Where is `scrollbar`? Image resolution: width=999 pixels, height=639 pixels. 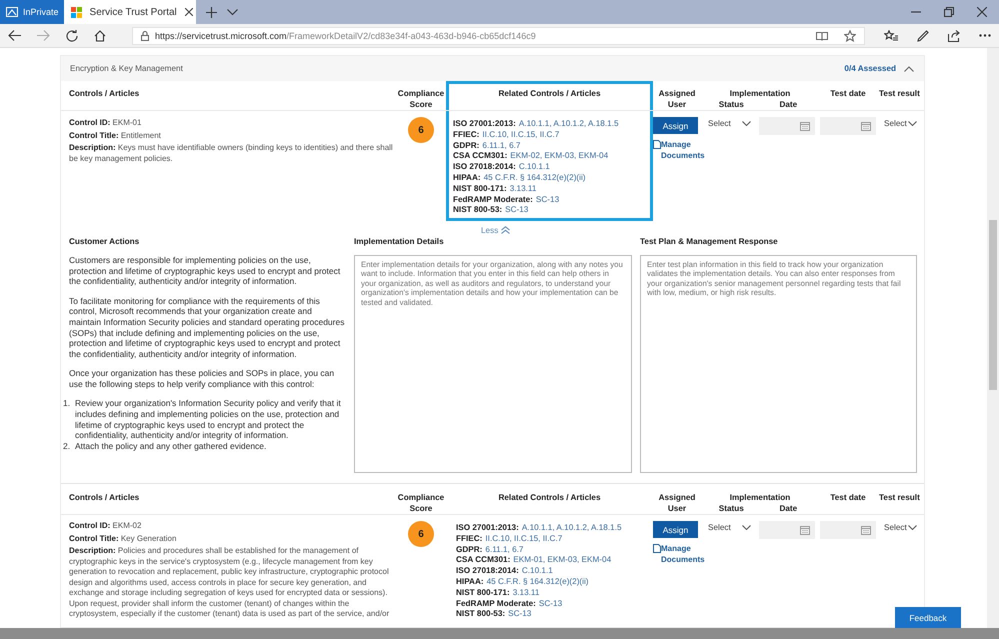
scrollbar is located at coordinates (993, 338).